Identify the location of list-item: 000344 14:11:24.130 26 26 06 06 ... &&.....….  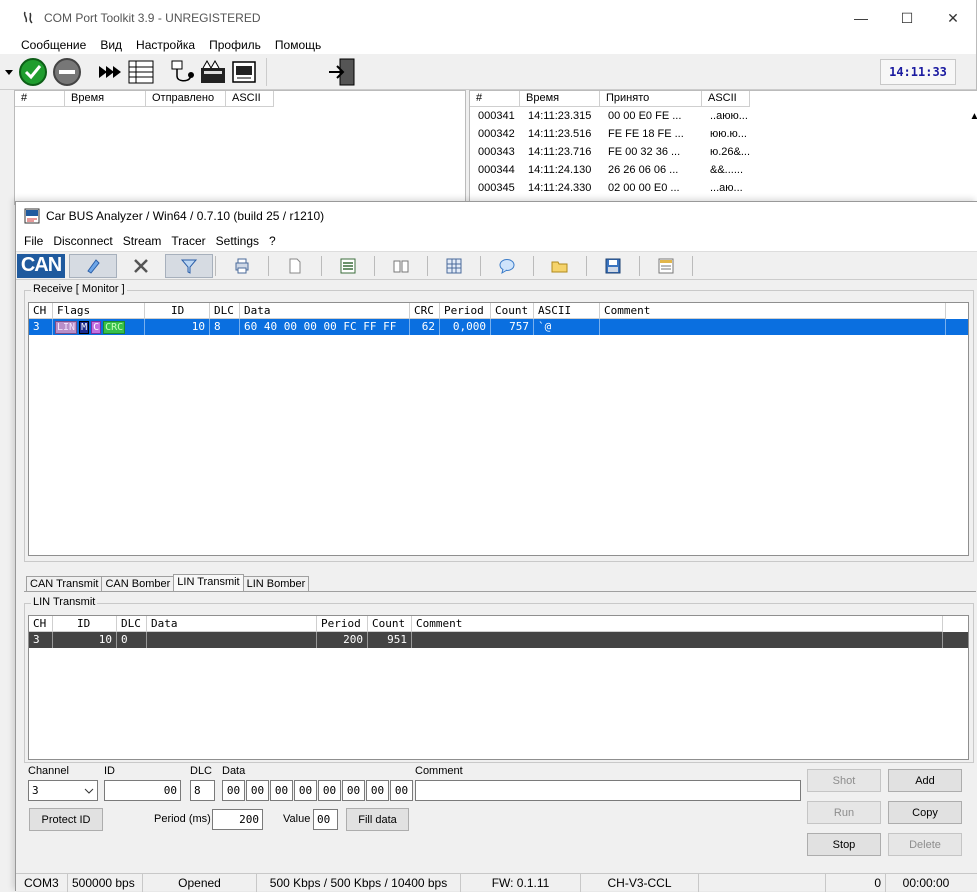
(723, 170).